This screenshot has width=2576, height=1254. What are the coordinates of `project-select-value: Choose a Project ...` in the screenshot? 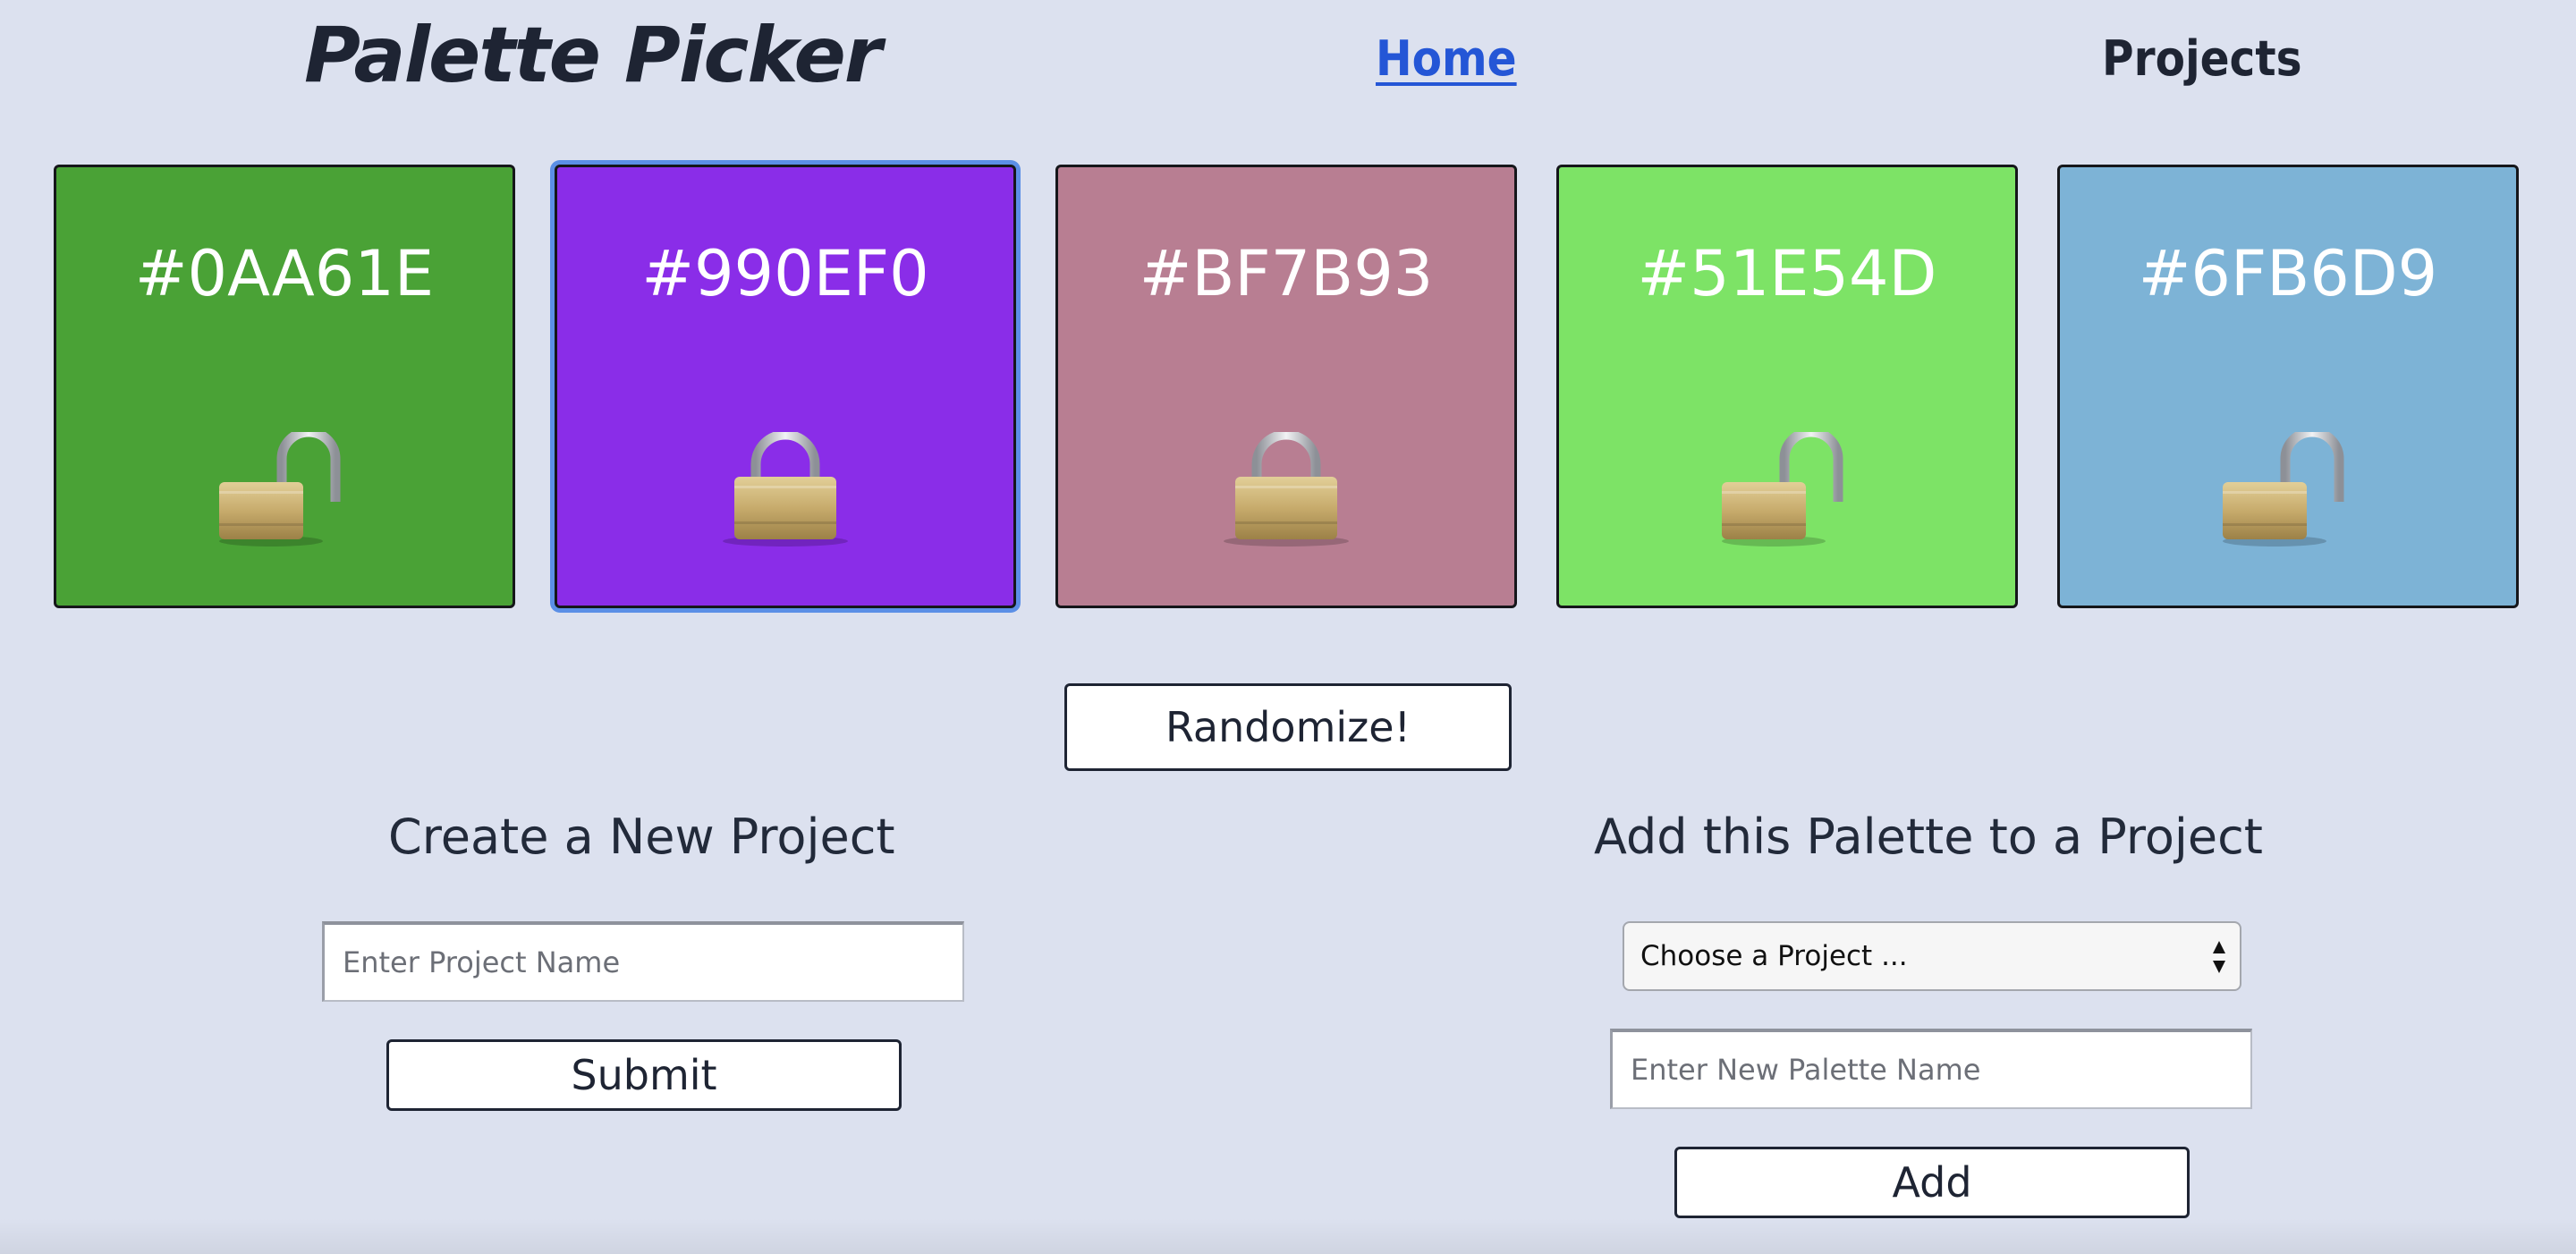 It's located at (1774, 956).